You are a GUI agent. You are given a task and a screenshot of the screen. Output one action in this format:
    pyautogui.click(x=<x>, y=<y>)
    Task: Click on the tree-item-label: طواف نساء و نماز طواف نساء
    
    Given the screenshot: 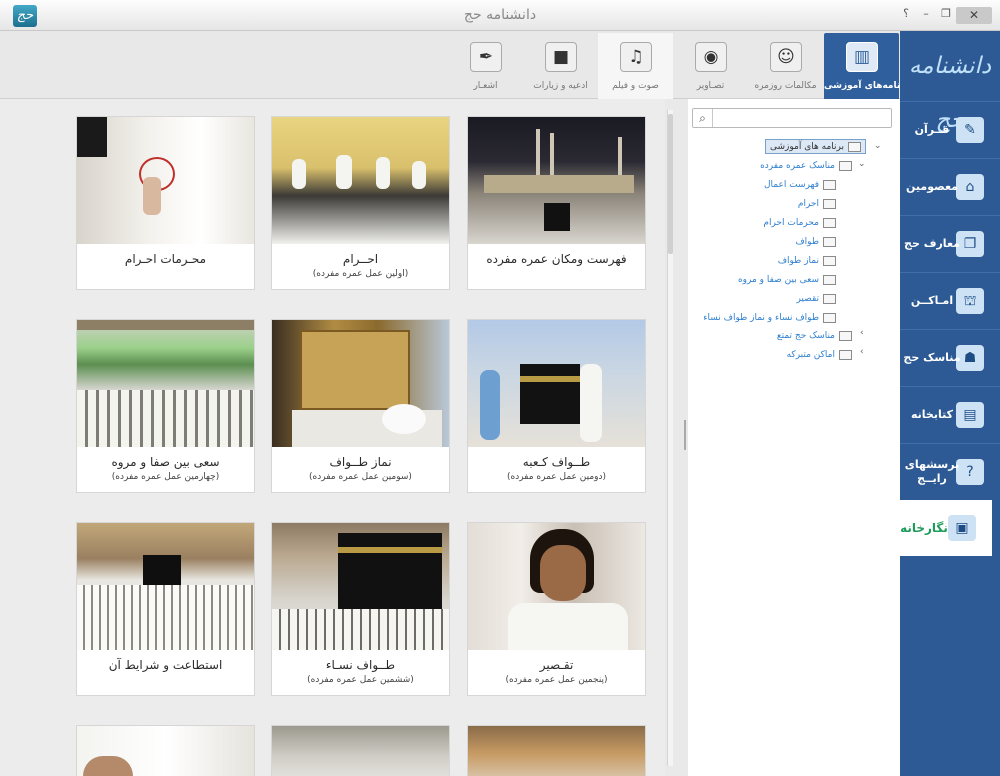 What is the action you would take?
    pyautogui.click(x=761, y=317)
    